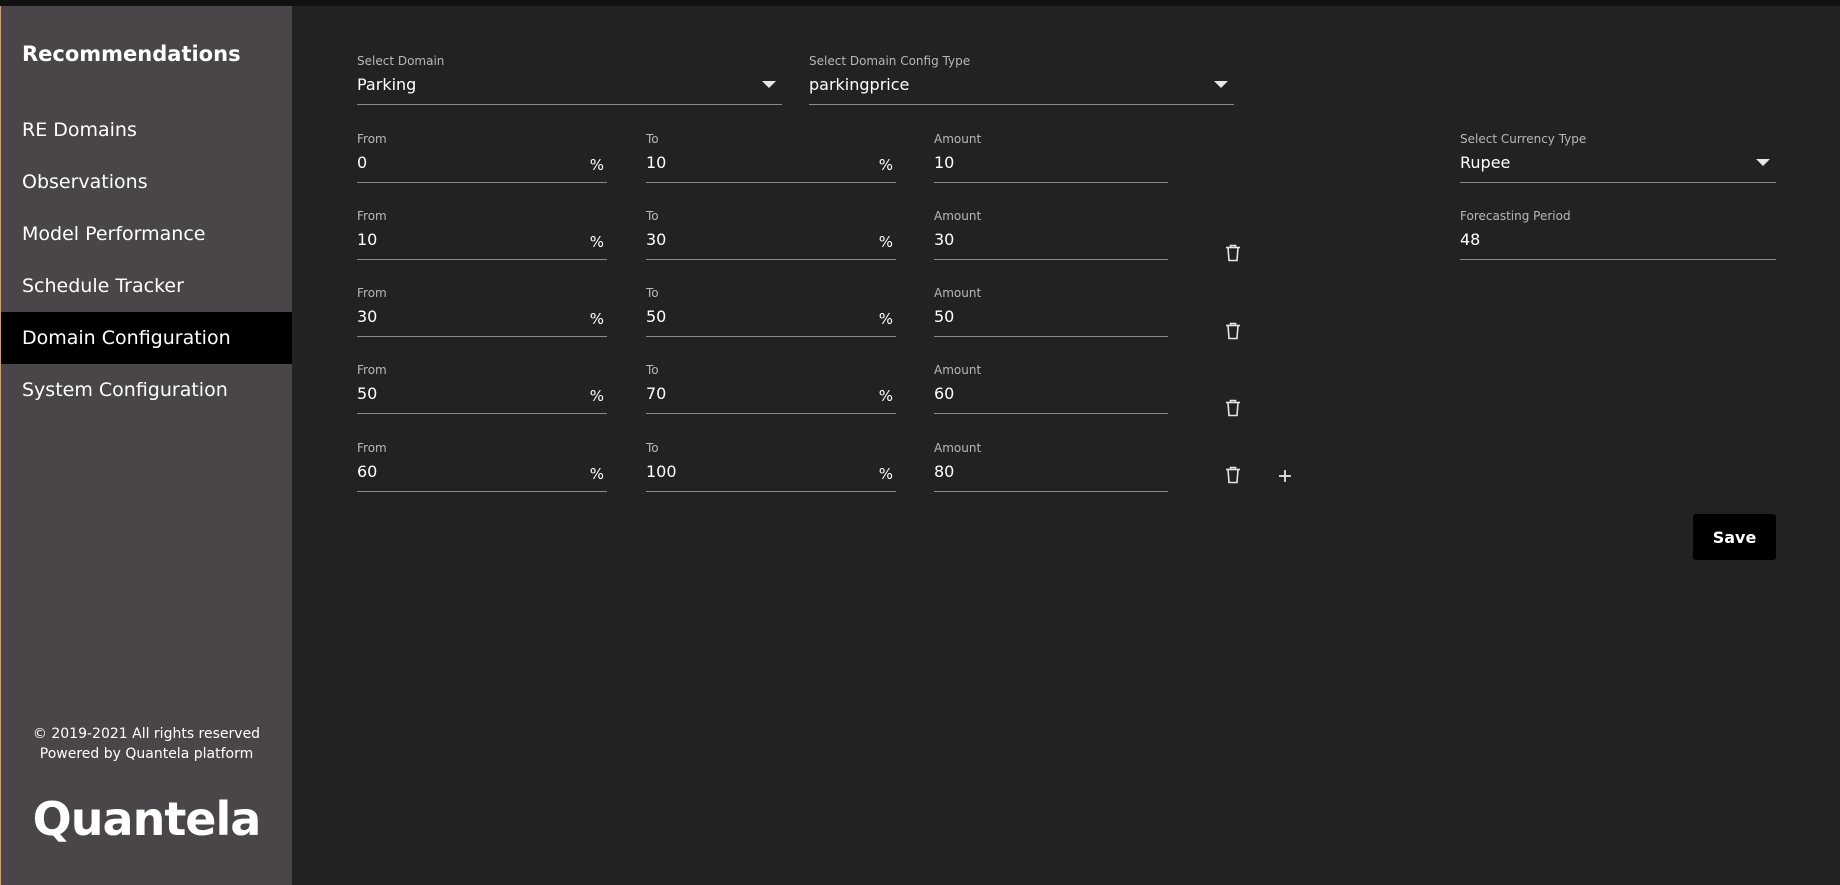  I want to click on select-domain-label: Select Domain, so click(401, 61).